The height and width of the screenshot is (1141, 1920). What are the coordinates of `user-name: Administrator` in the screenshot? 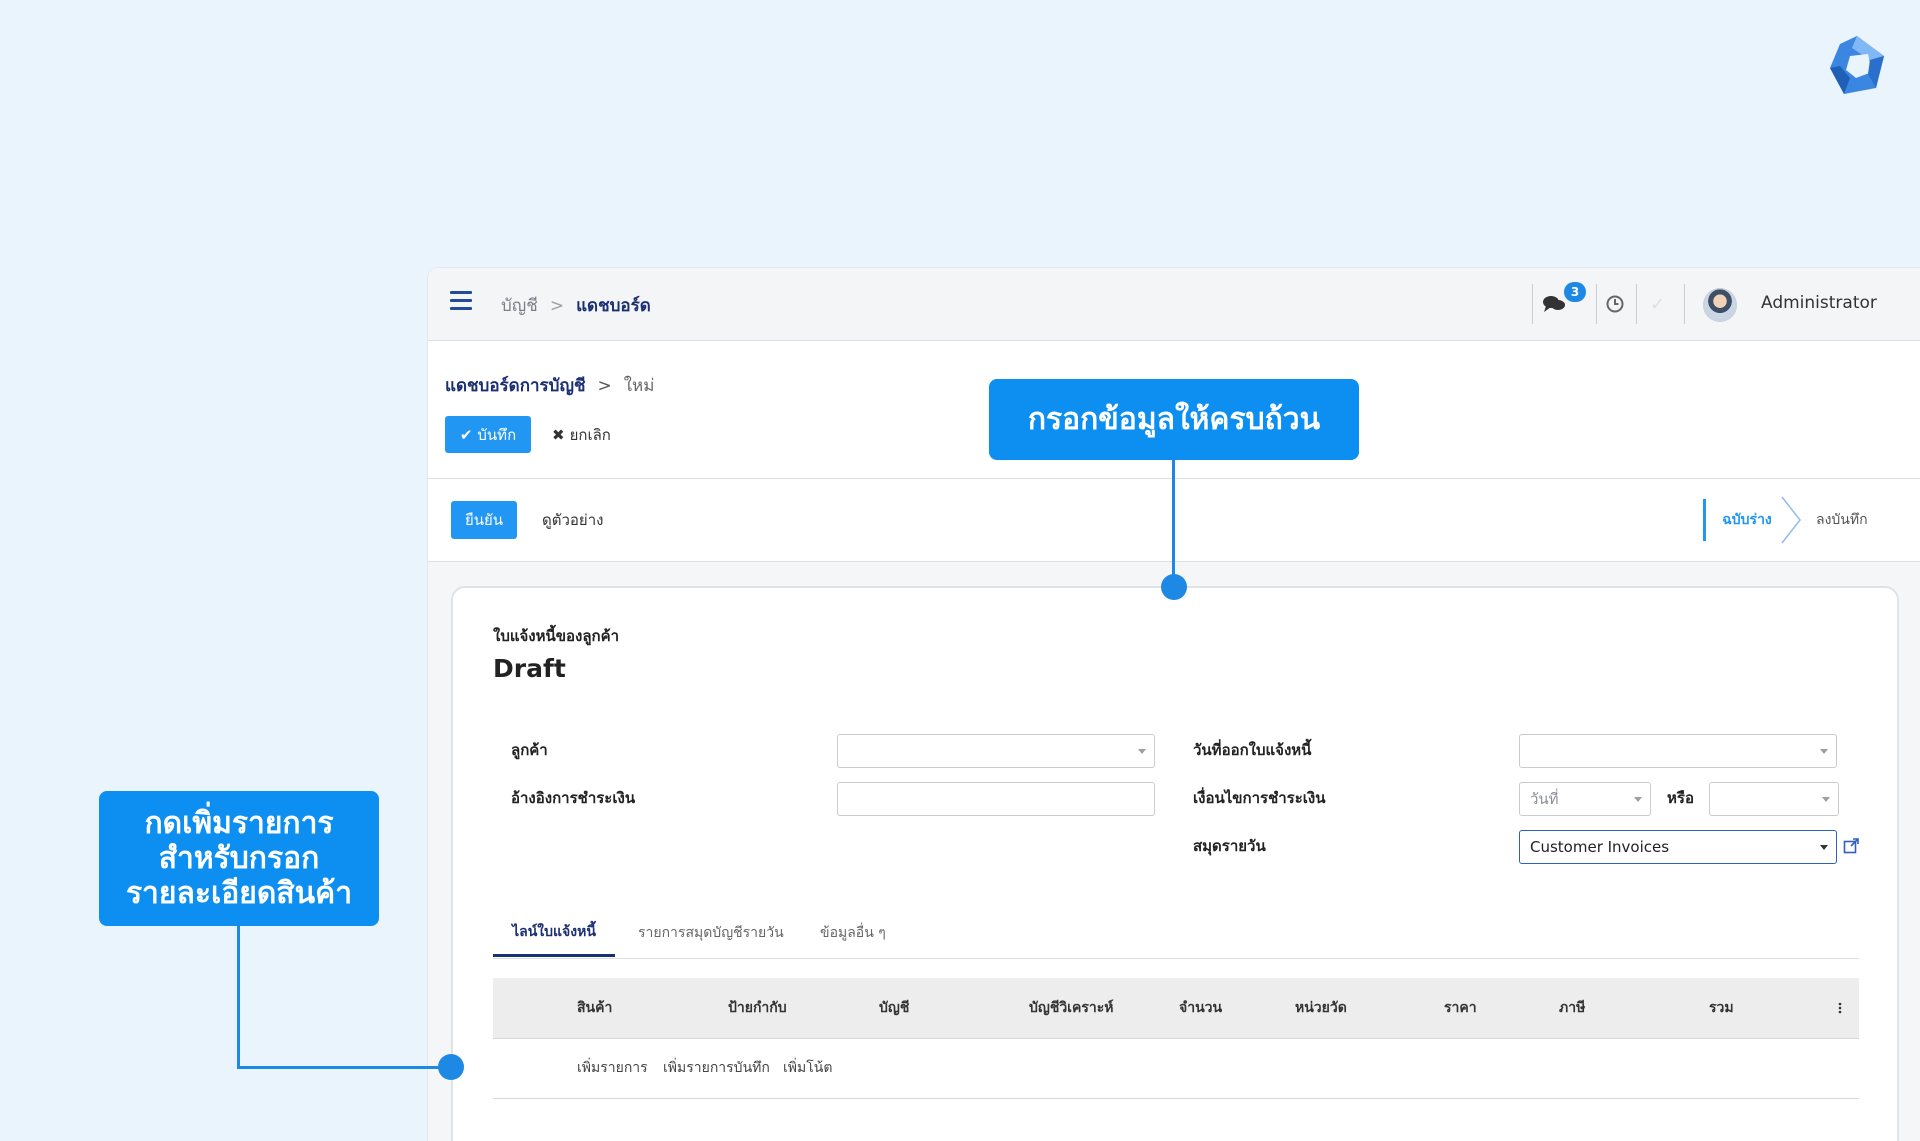 It's located at (1819, 303).